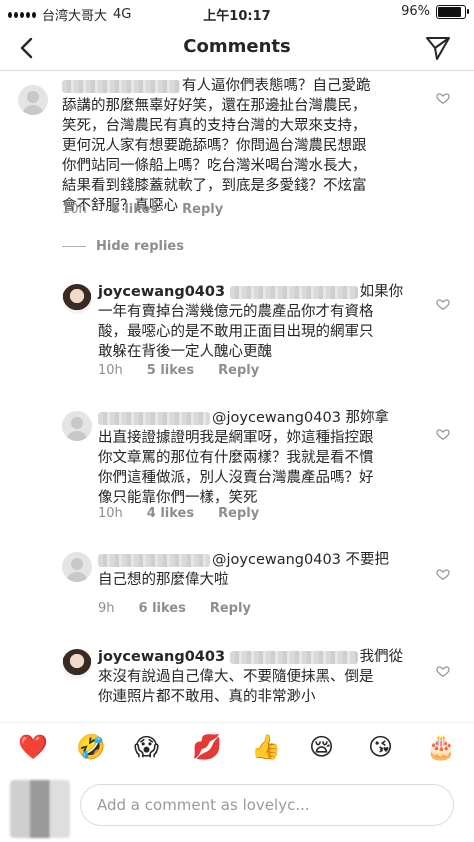 This screenshot has height=842, width=474. What do you see at coordinates (162, 608) in the screenshot?
I see `likes-count: 6 likes` at bounding box center [162, 608].